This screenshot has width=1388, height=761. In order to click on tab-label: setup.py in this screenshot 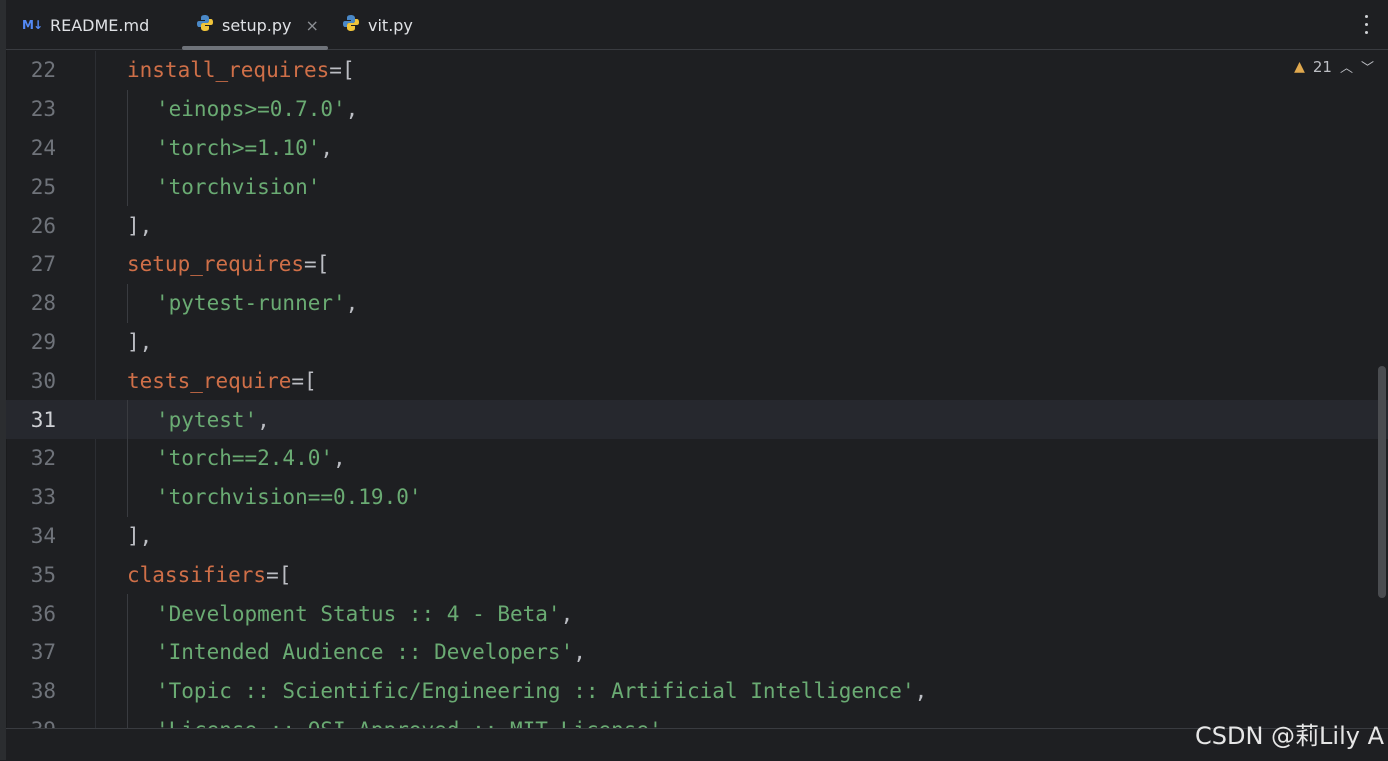, I will do `click(257, 25)`.